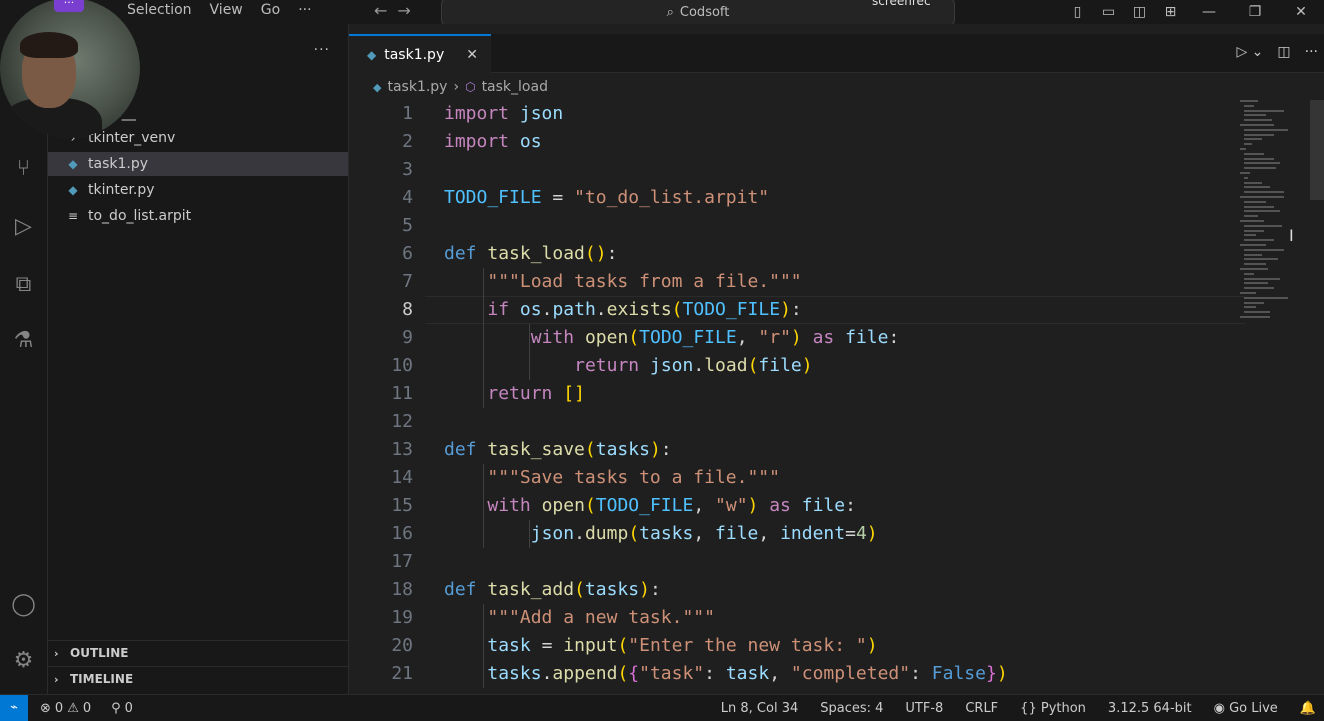 The width and height of the screenshot is (1324, 721). I want to click on toggle-sidebar-icon: ▯, so click(1077, 12).